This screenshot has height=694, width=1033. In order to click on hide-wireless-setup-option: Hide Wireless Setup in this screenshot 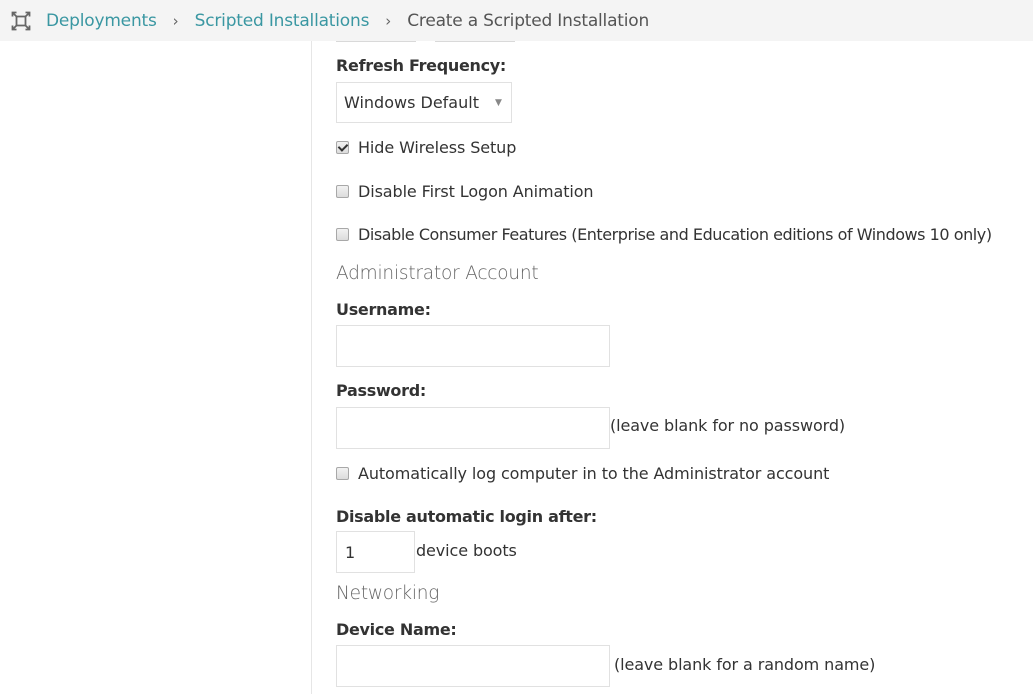, I will do `click(426, 147)`.